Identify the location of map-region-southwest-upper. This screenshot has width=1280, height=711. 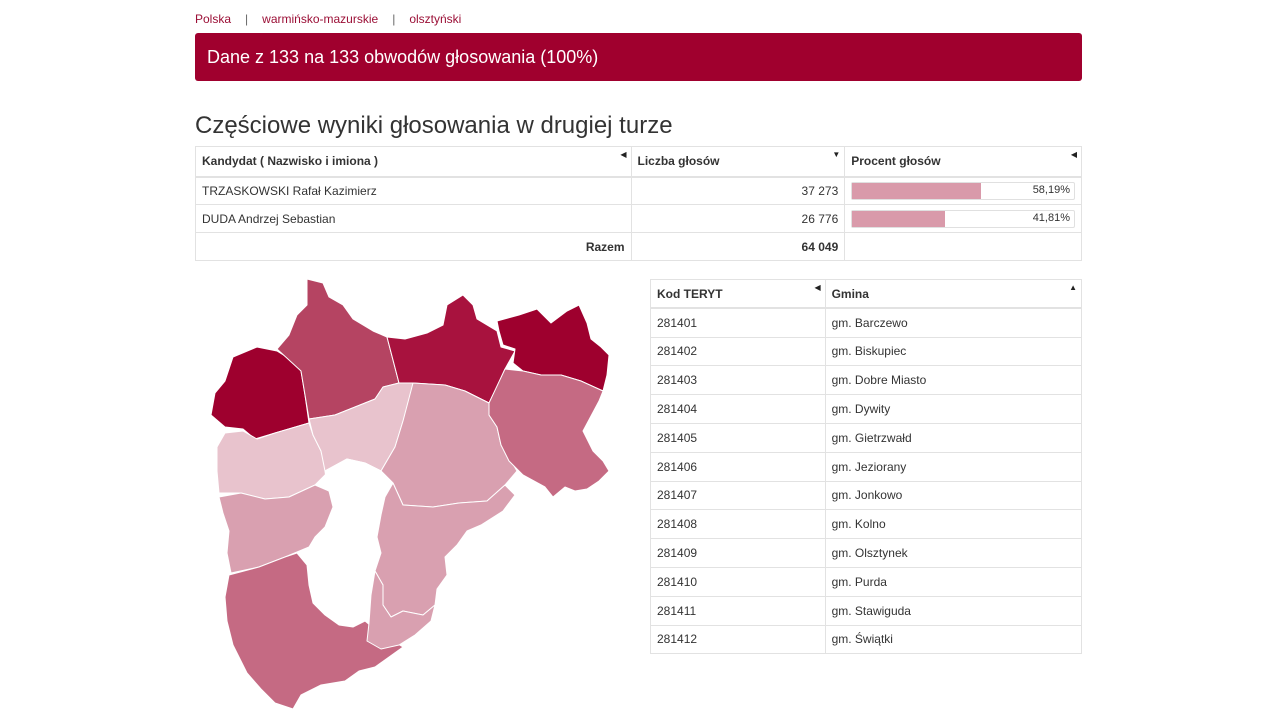
(276, 529).